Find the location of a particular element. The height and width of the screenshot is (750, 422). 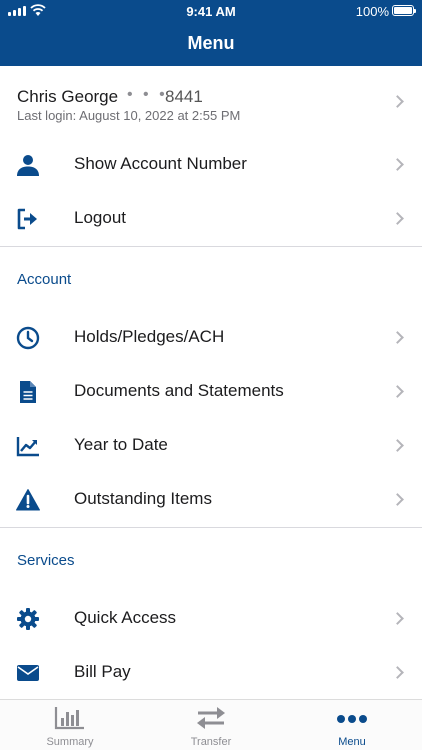

document-icon is located at coordinates (28, 392).